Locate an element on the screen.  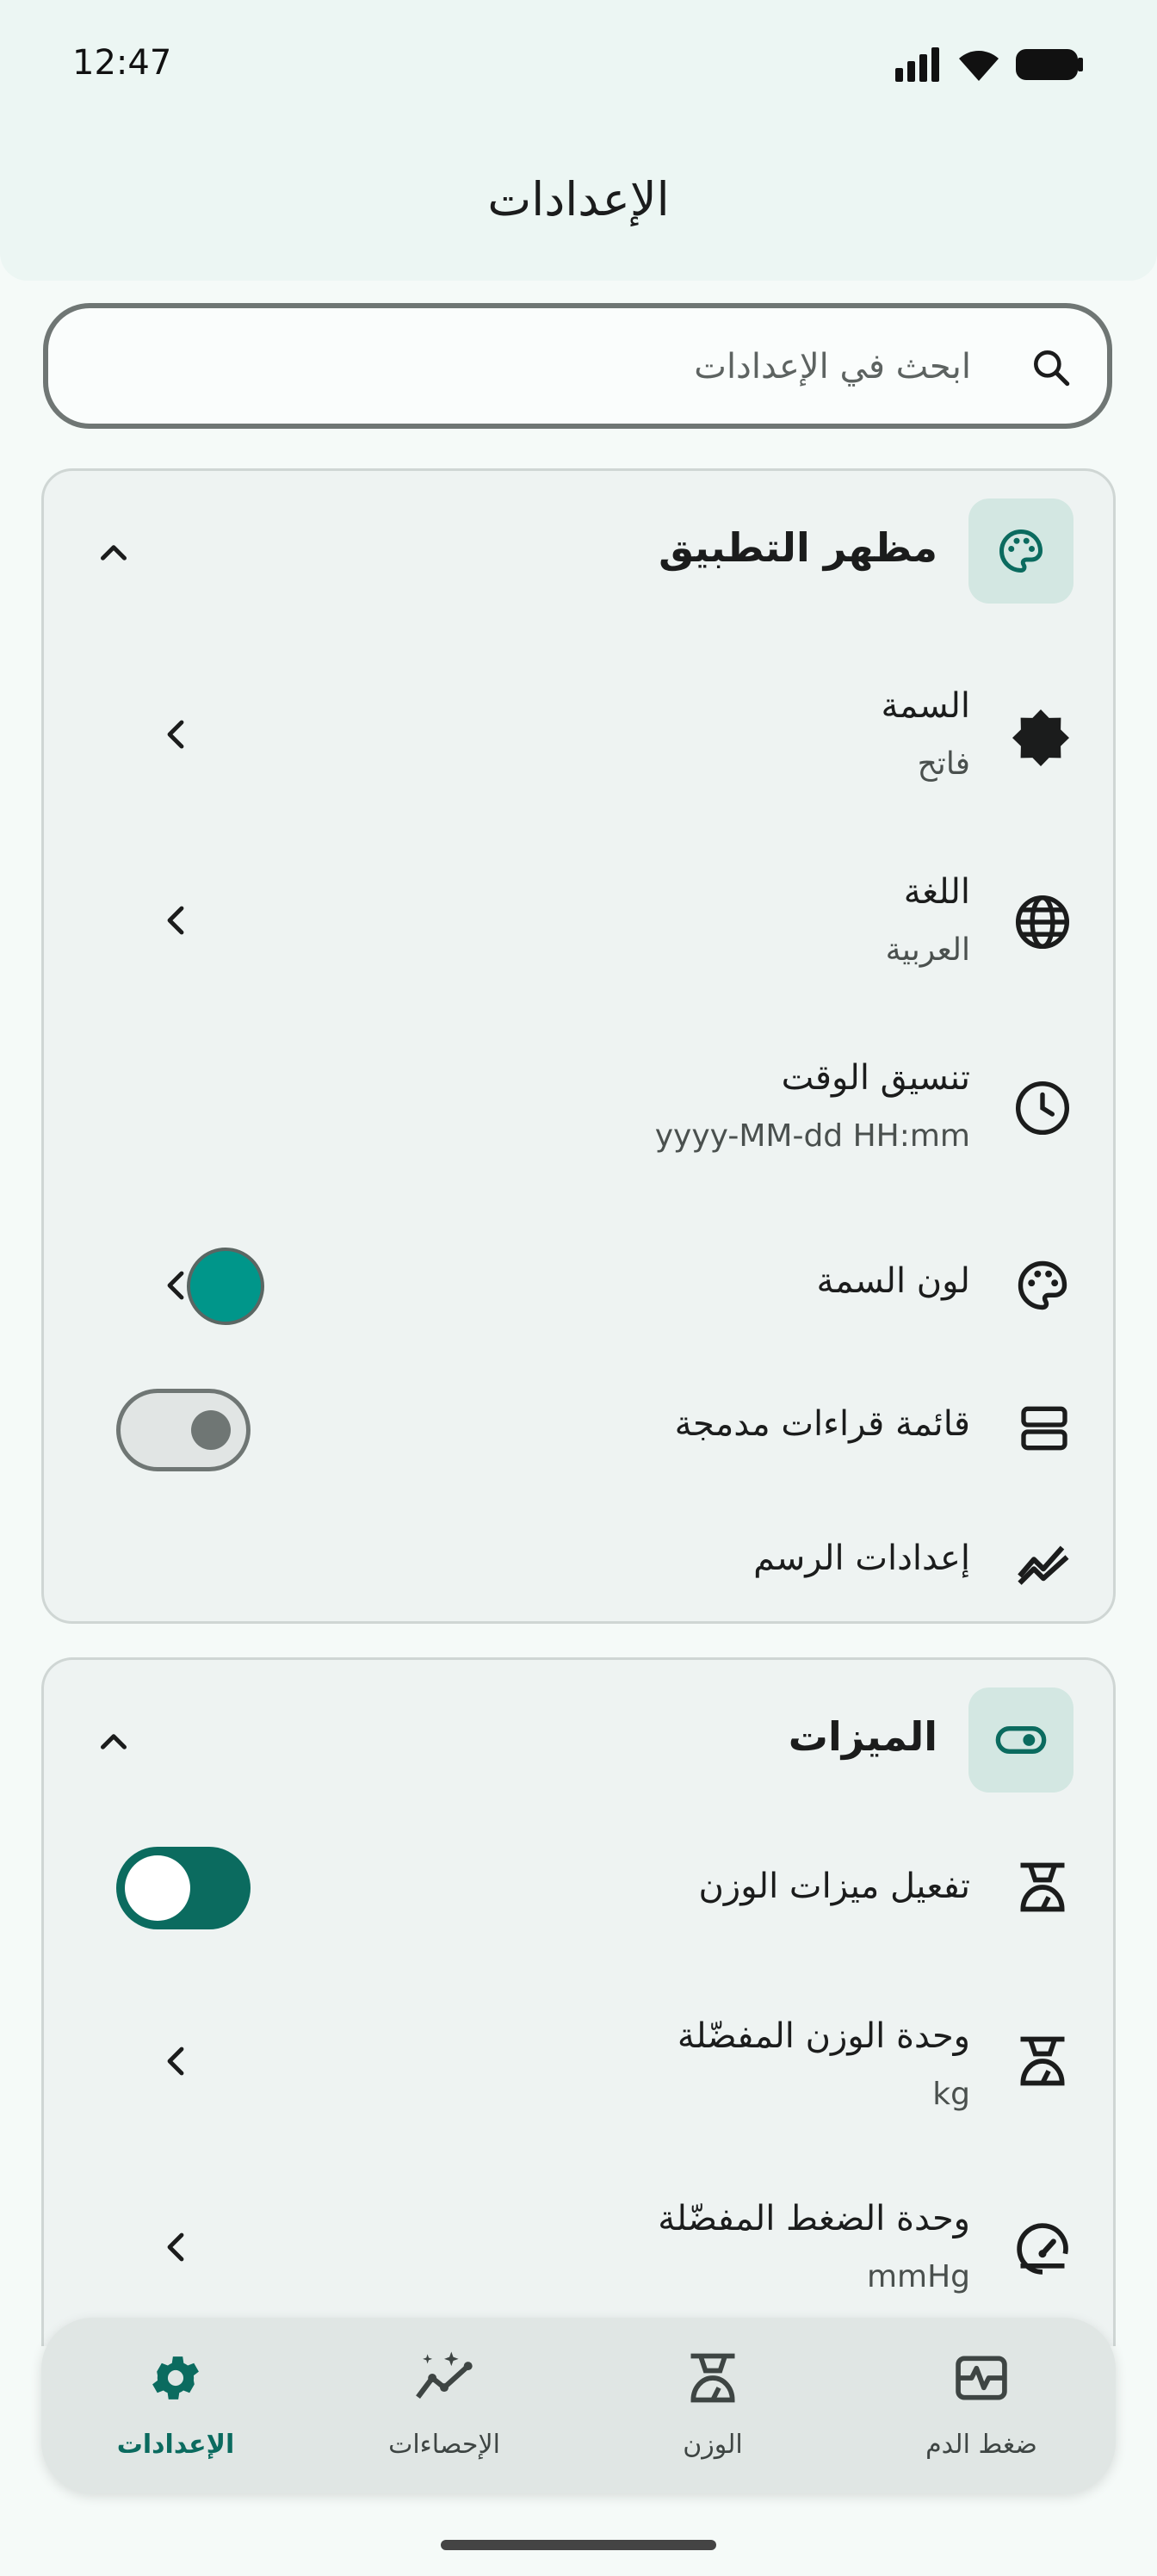
search-bar: ابحث في الإعدادات is located at coordinates (578, 366).